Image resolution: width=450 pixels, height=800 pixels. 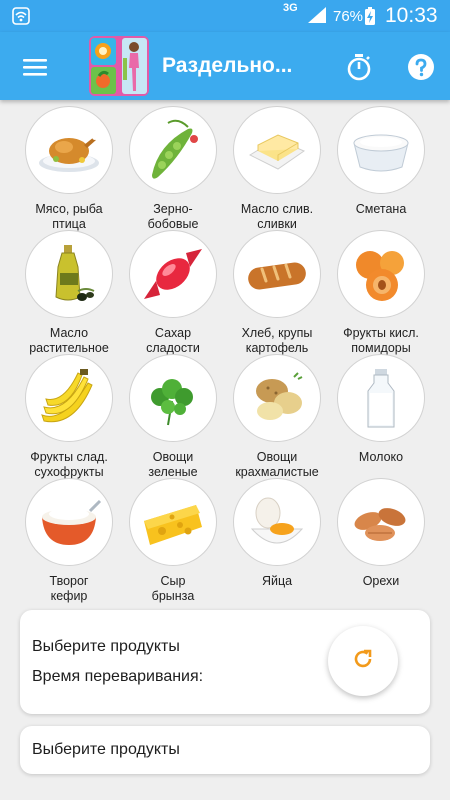 What do you see at coordinates (277, 216) in the screenshot?
I see `product-label: Масло слив. сливки` at bounding box center [277, 216].